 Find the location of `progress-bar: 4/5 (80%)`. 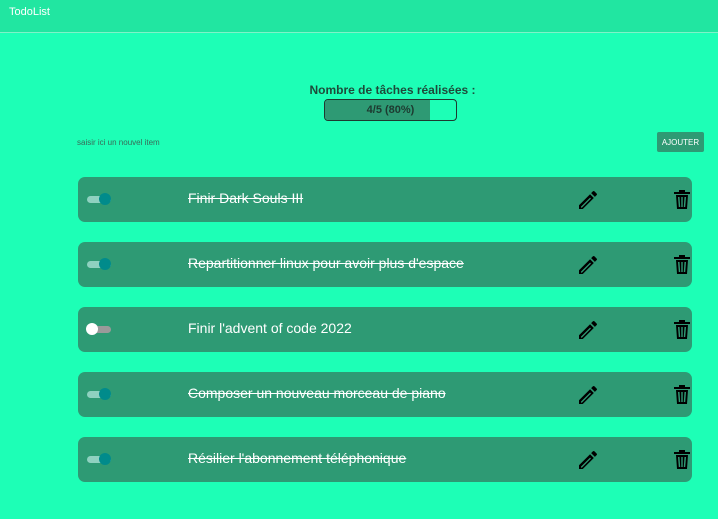

progress-bar: 4/5 (80%) is located at coordinates (390, 110).